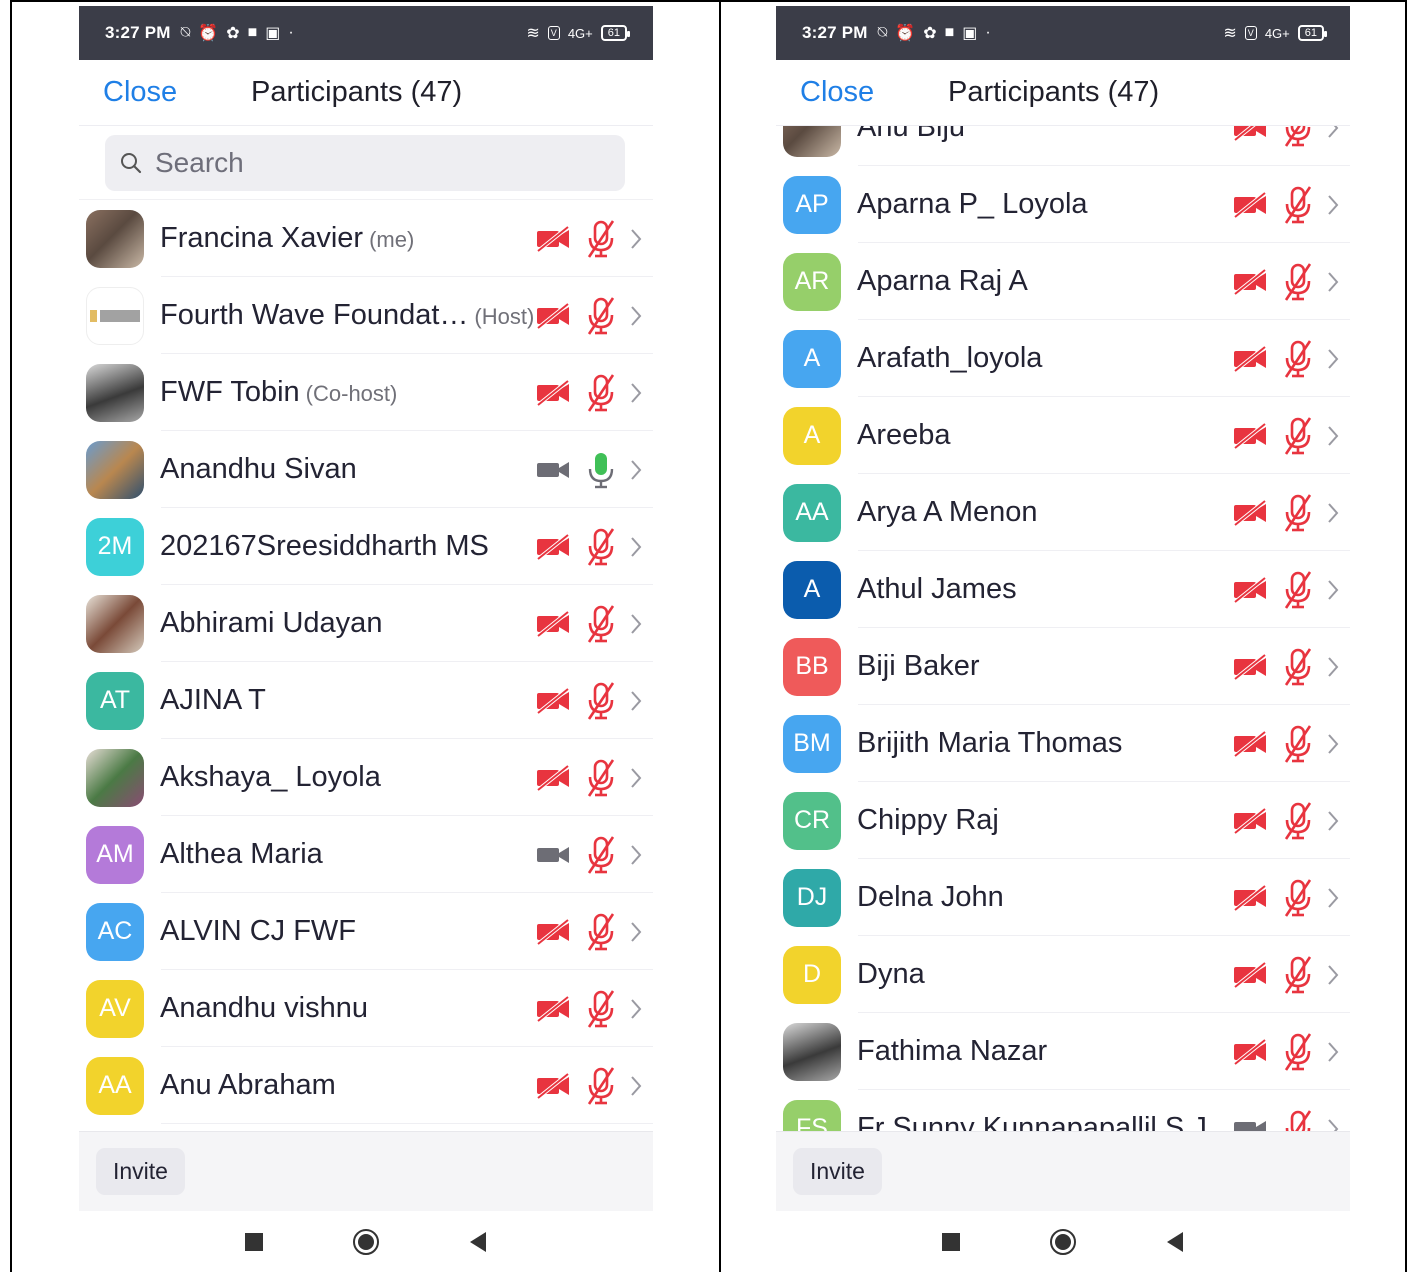  Describe the element at coordinates (1063, 1110) in the screenshot. I see `participant-row: FS Fr Sunny Kunnapapallil S.J` at that location.